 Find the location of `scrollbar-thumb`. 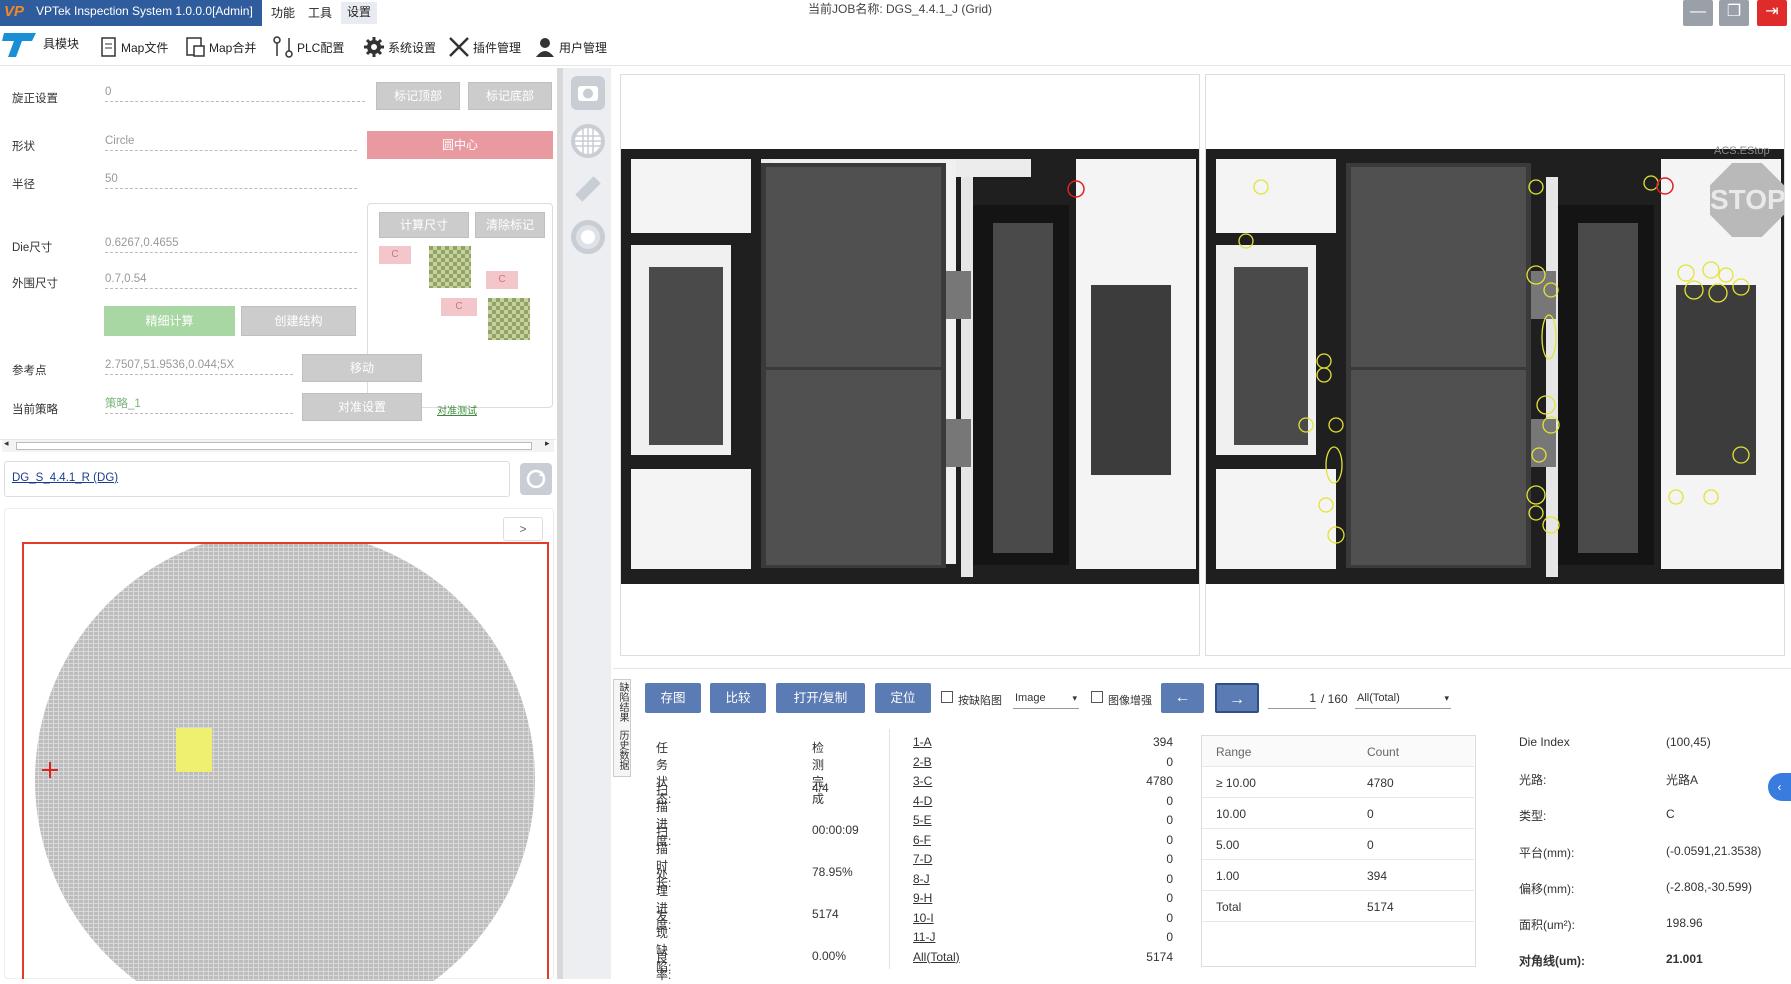

scrollbar-thumb is located at coordinates (274, 446).